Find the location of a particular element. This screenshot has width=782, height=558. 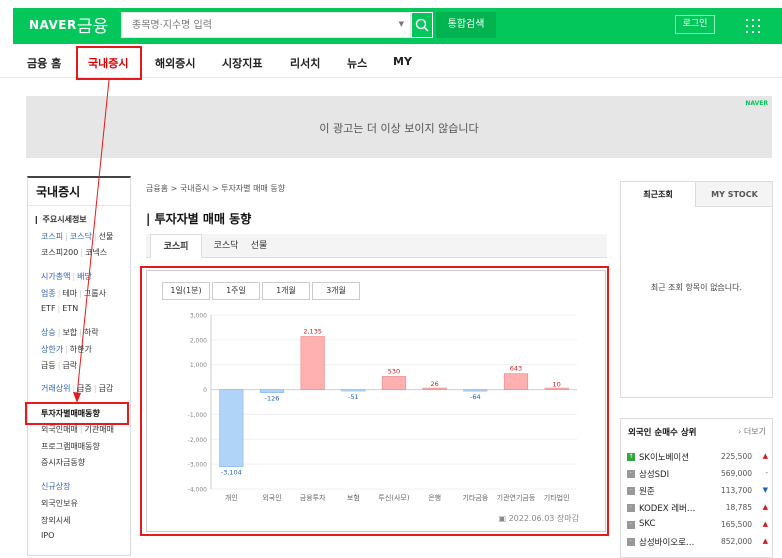

stock-name: 원준 is located at coordinates (647, 491).